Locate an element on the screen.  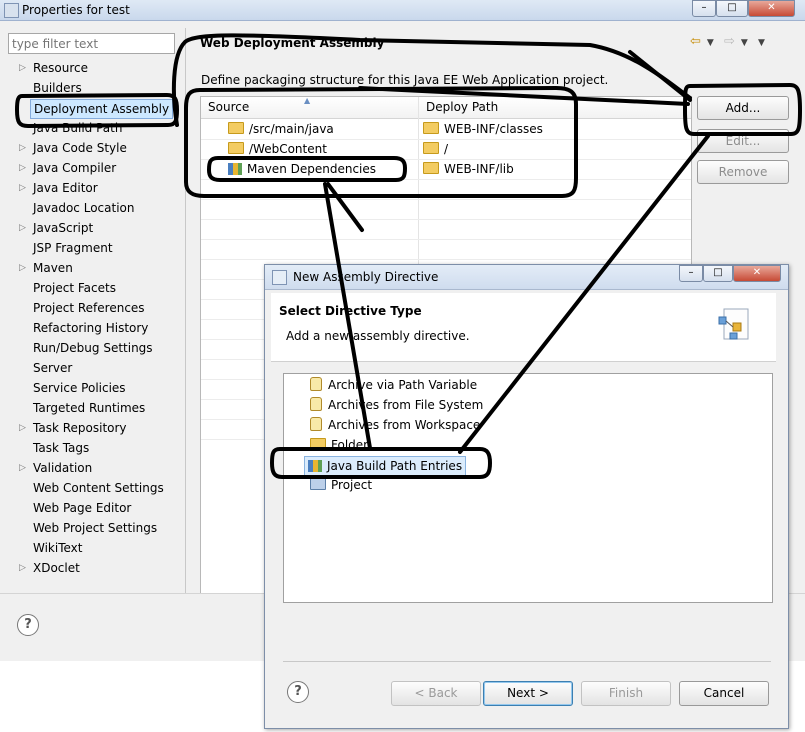
tree-item-label: Server is located at coordinates (53, 368).